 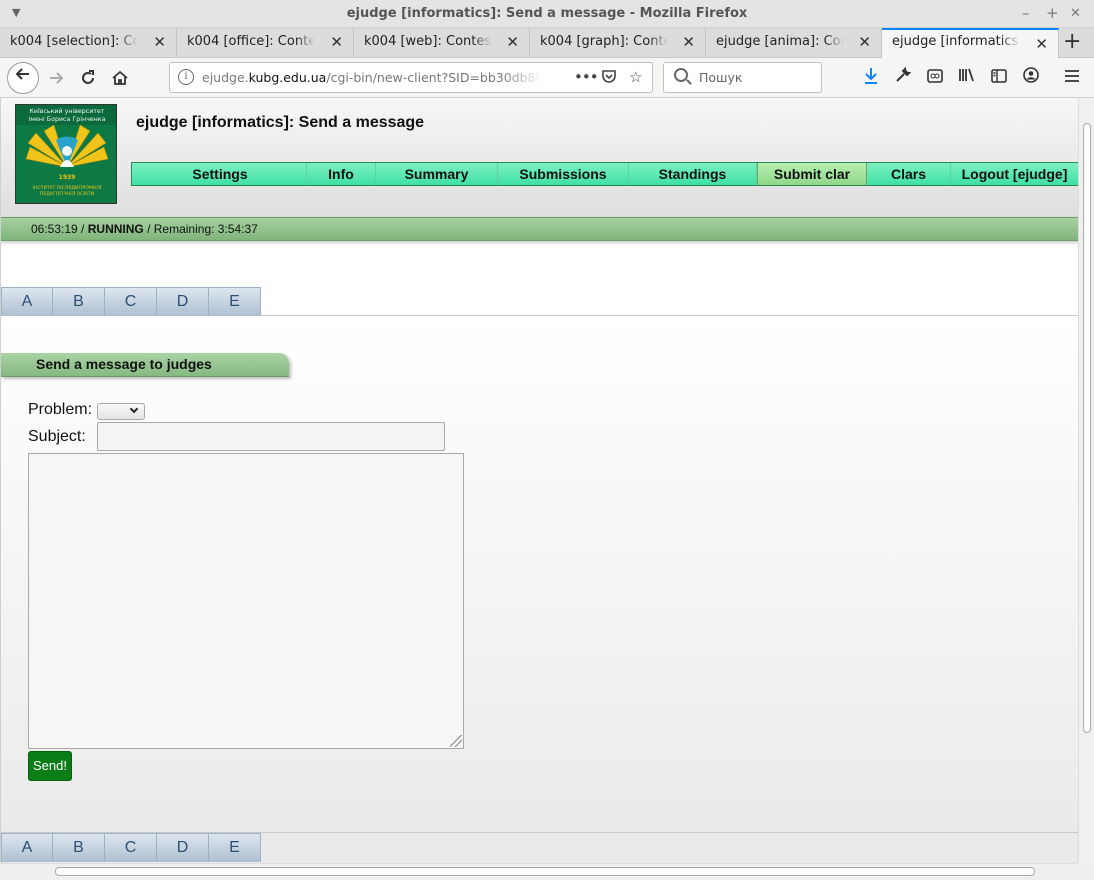 I want to click on vertical-scrollbar, so click(x=1086, y=480).